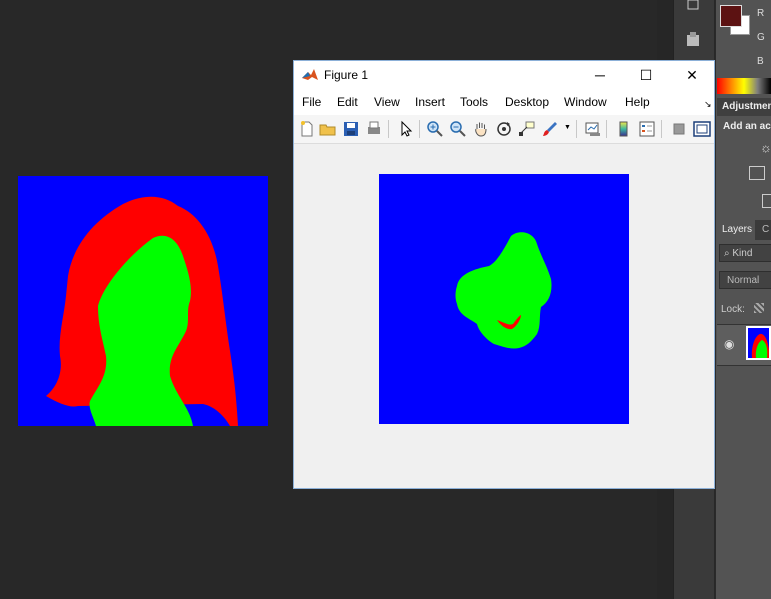 This screenshot has width=771, height=599. What do you see at coordinates (745, 280) in the screenshot?
I see `blend-mode-select: Normal` at bounding box center [745, 280].